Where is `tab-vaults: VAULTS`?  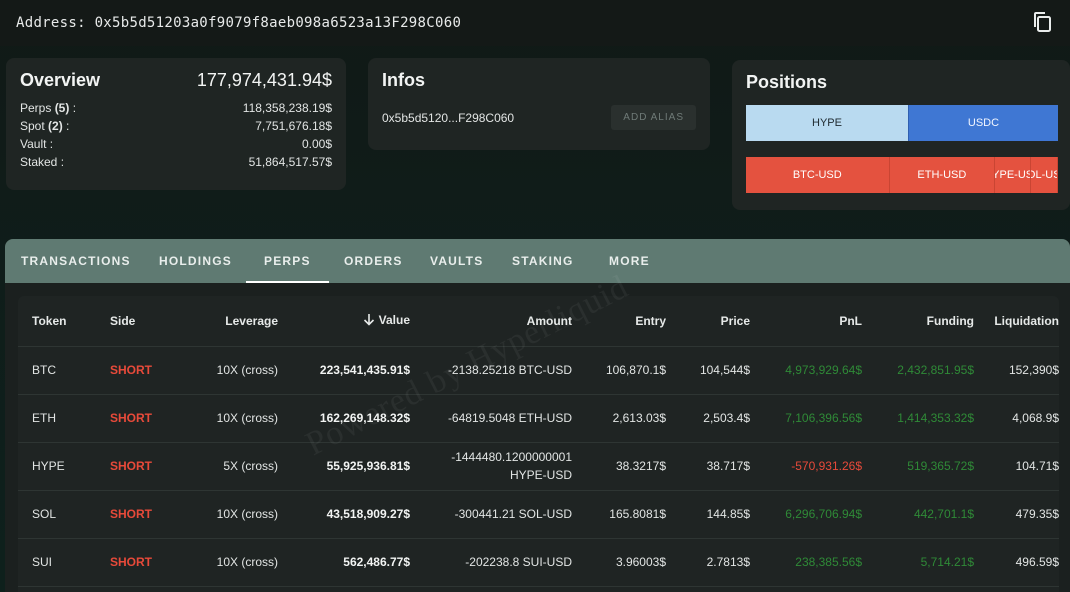 tab-vaults: VAULTS is located at coordinates (456, 261).